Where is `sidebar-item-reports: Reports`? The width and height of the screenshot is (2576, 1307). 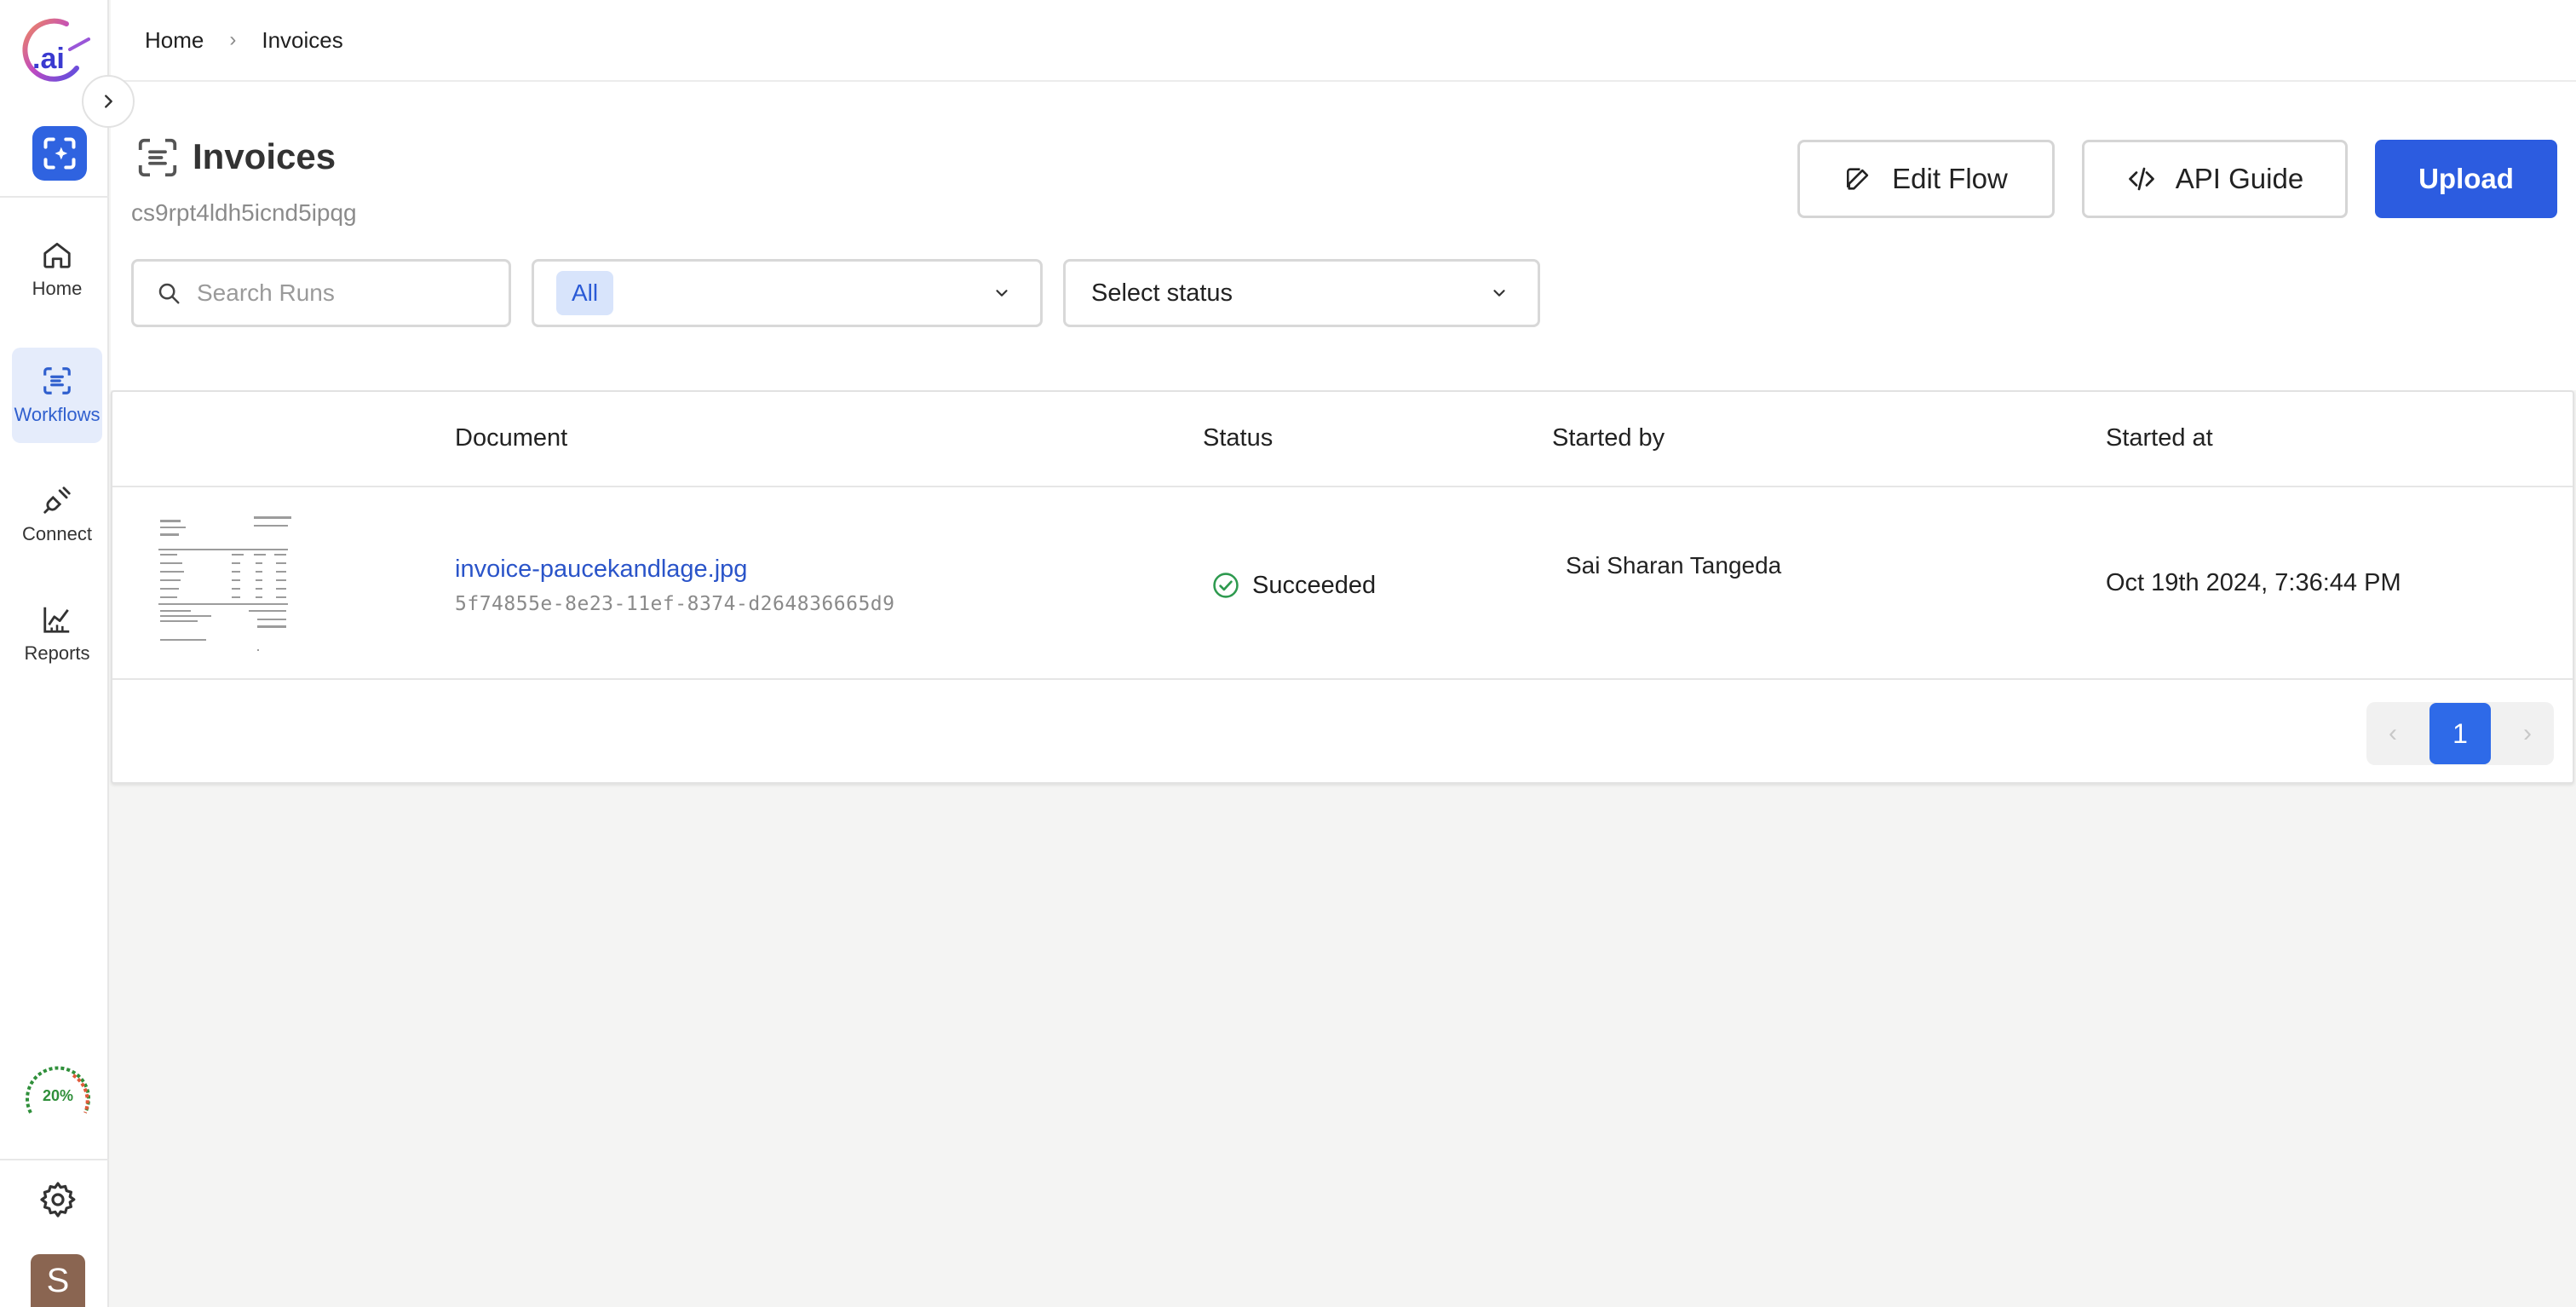 sidebar-item-reports: Reports is located at coordinates (57, 634).